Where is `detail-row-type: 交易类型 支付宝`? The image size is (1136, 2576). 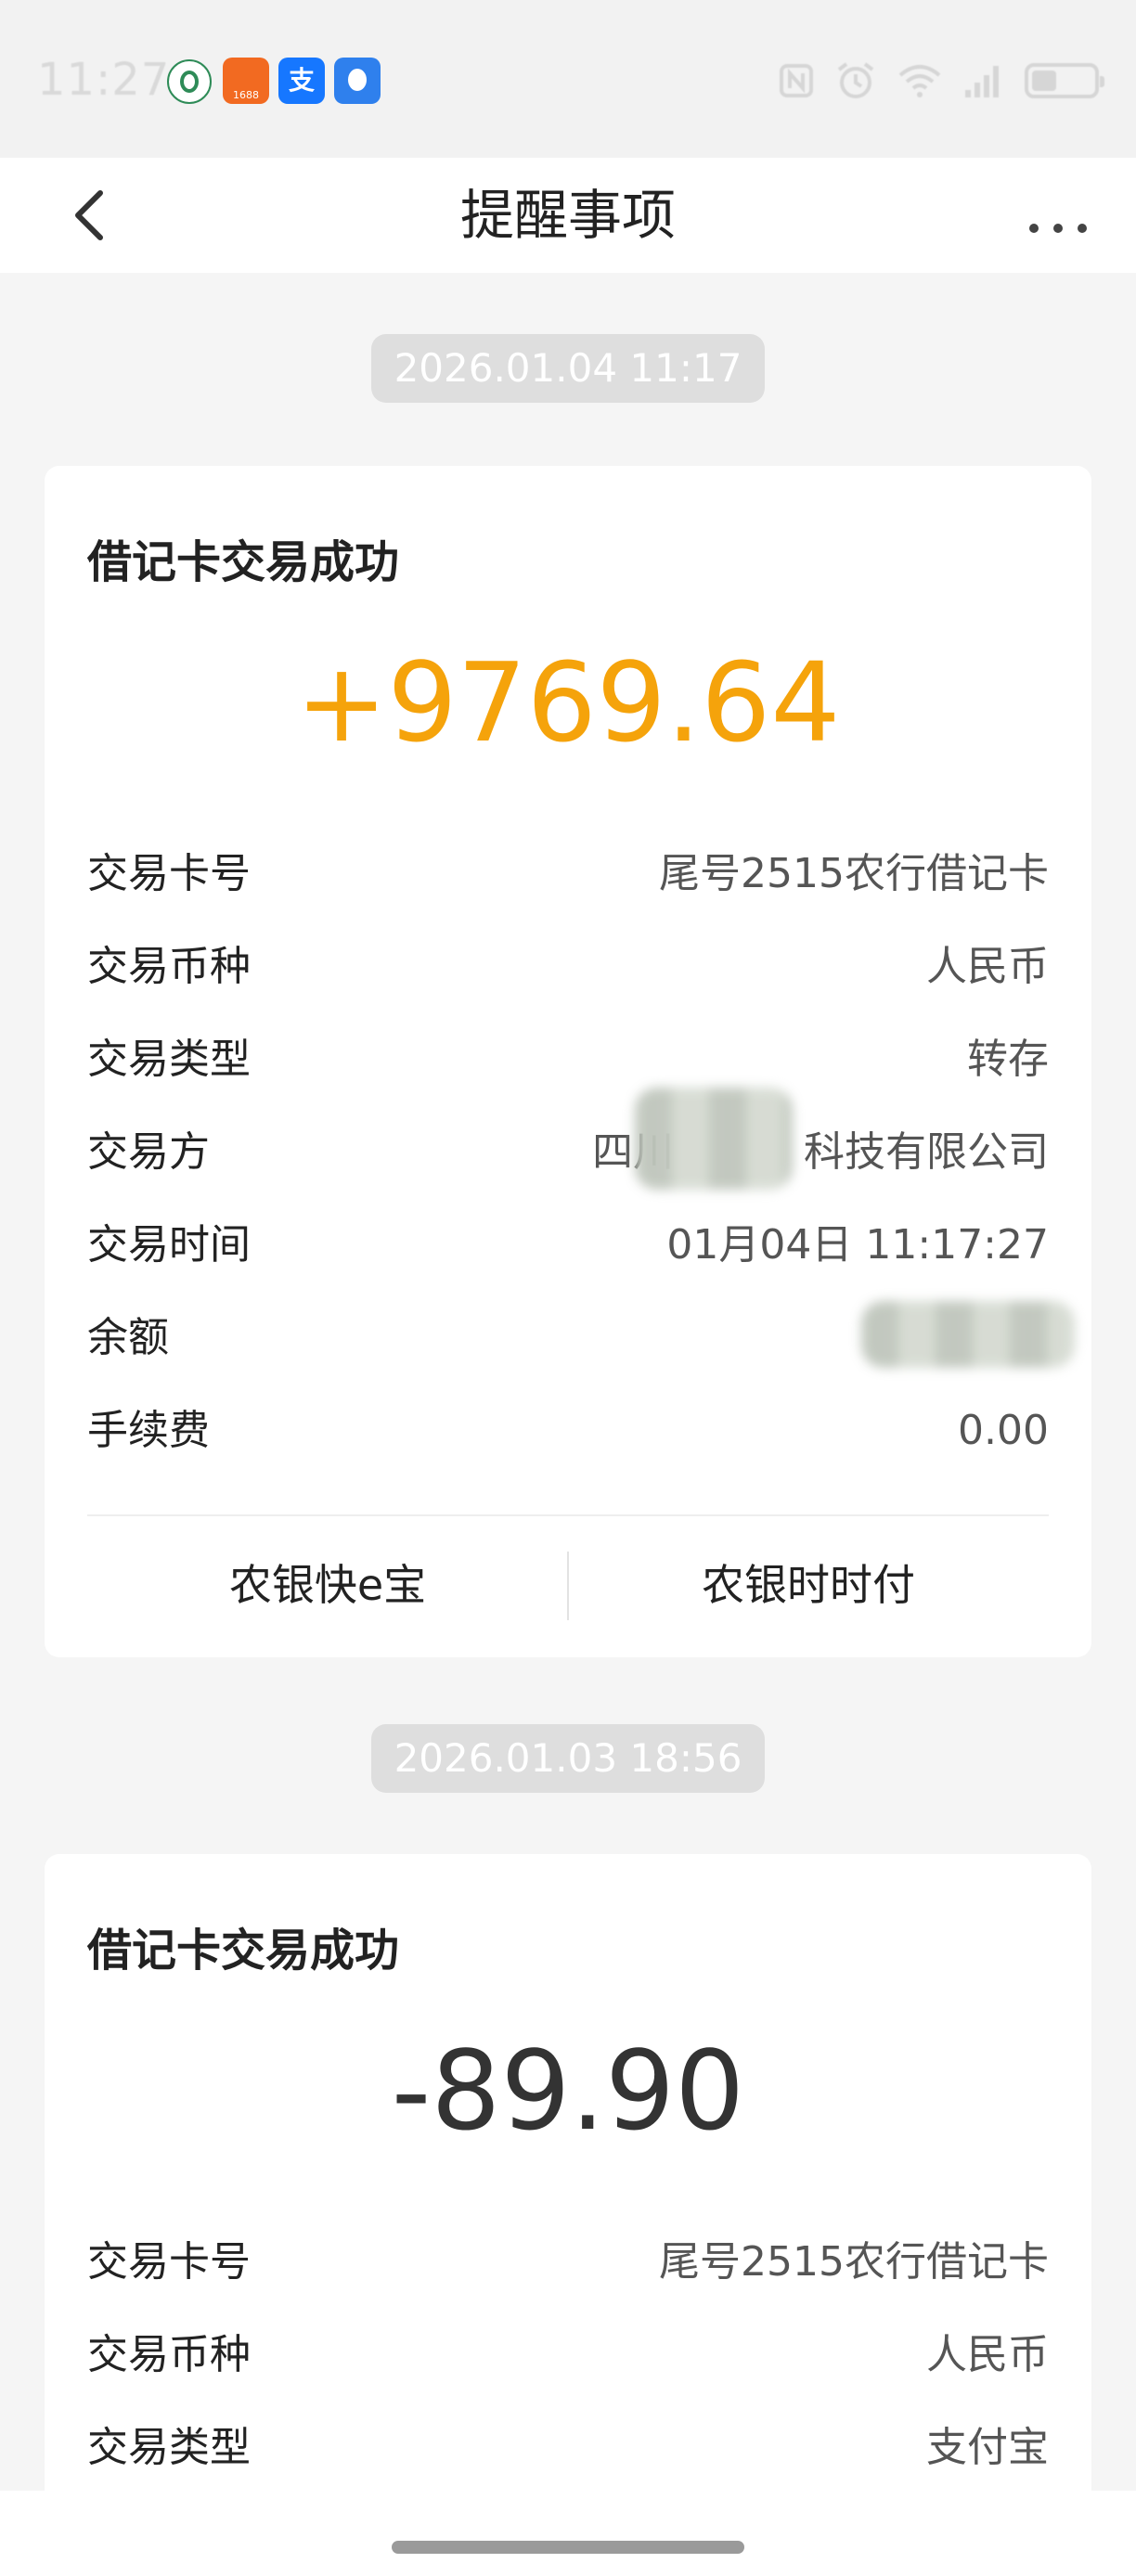
detail-row-type: 交易类型 支付宝 is located at coordinates (568, 2447).